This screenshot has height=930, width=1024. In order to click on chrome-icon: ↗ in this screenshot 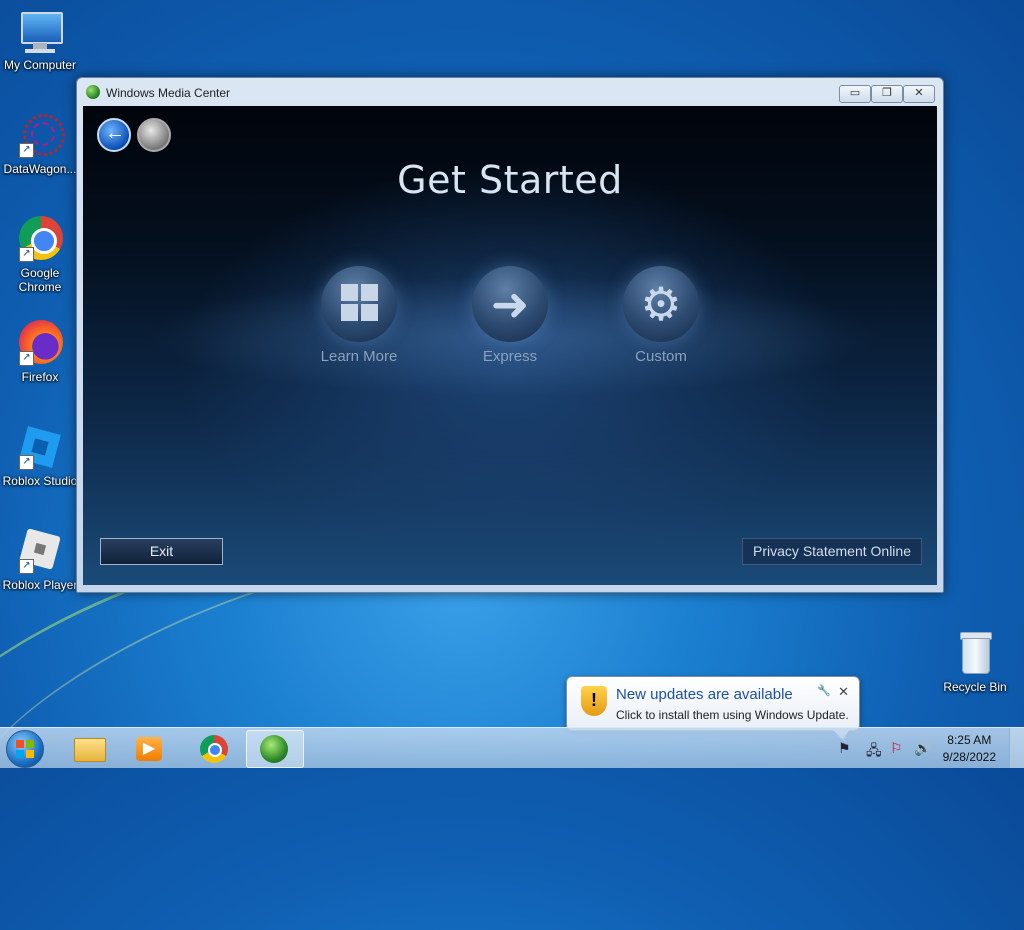, I will do `click(40, 239)`.